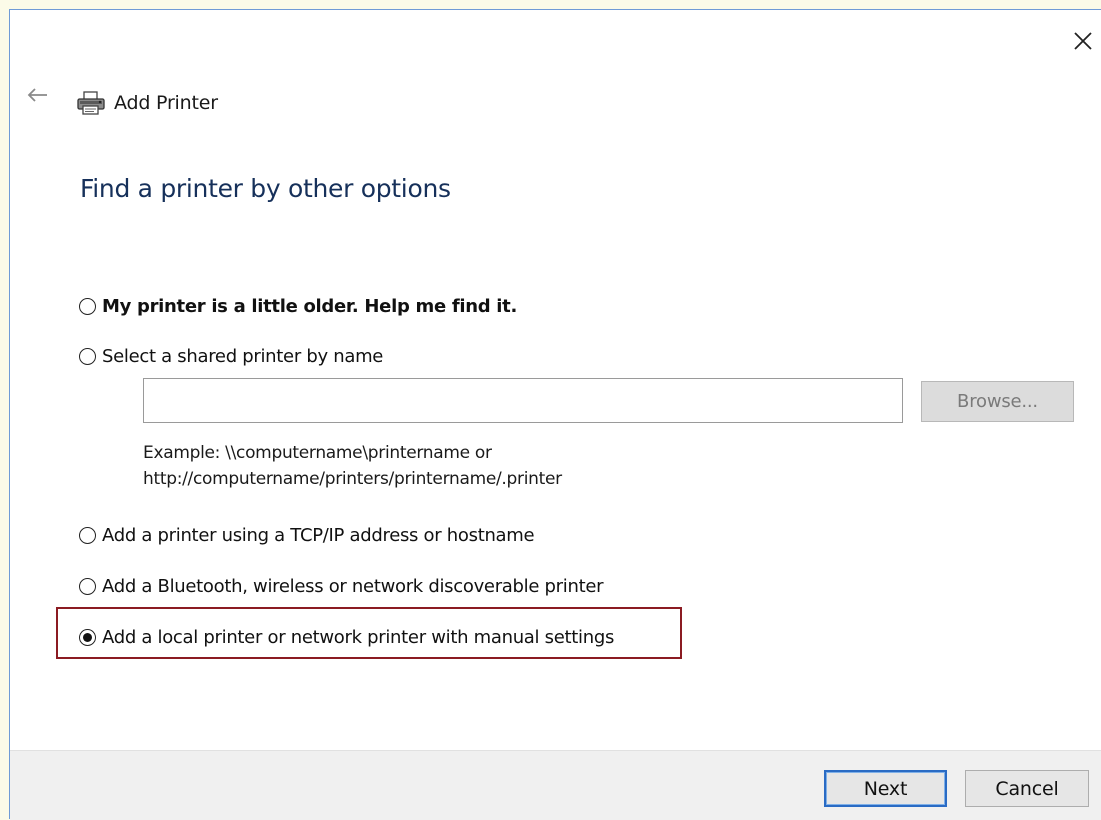 This screenshot has width=1101, height=820. What do you see at coordinates (87, 586) in the screenshot?
I see `radio-bluetooth-printer` at bounding box center [87, 586].